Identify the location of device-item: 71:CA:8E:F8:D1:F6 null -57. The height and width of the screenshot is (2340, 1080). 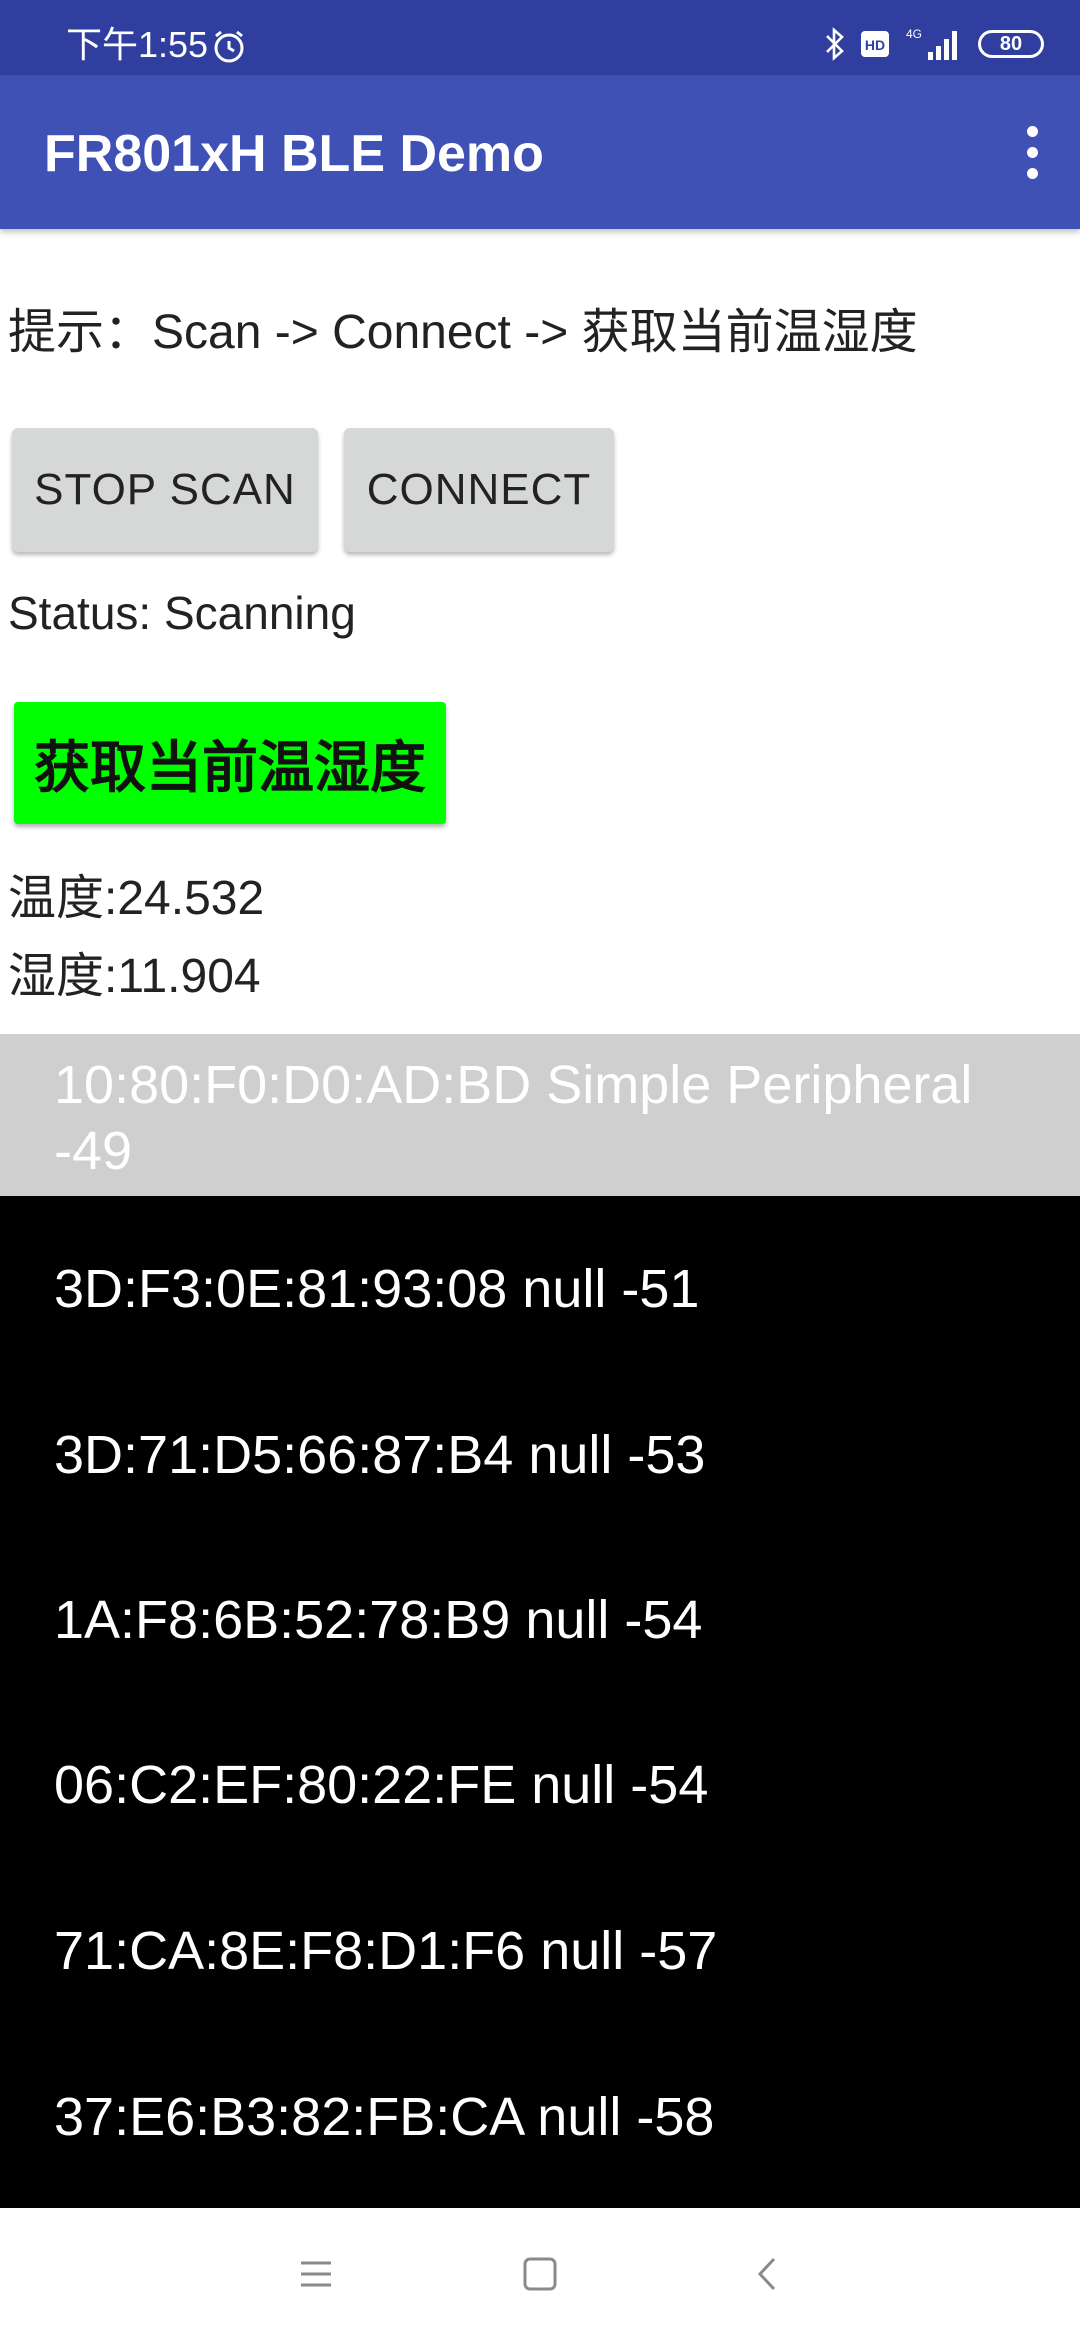
(540, 1951).